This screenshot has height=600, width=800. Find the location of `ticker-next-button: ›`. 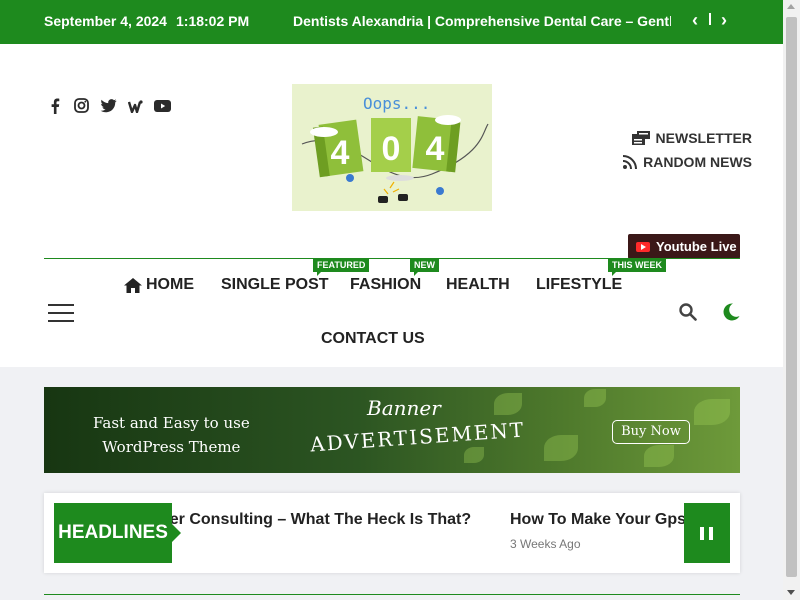

ticker-next-button: › is located at coordinates (724, 20).